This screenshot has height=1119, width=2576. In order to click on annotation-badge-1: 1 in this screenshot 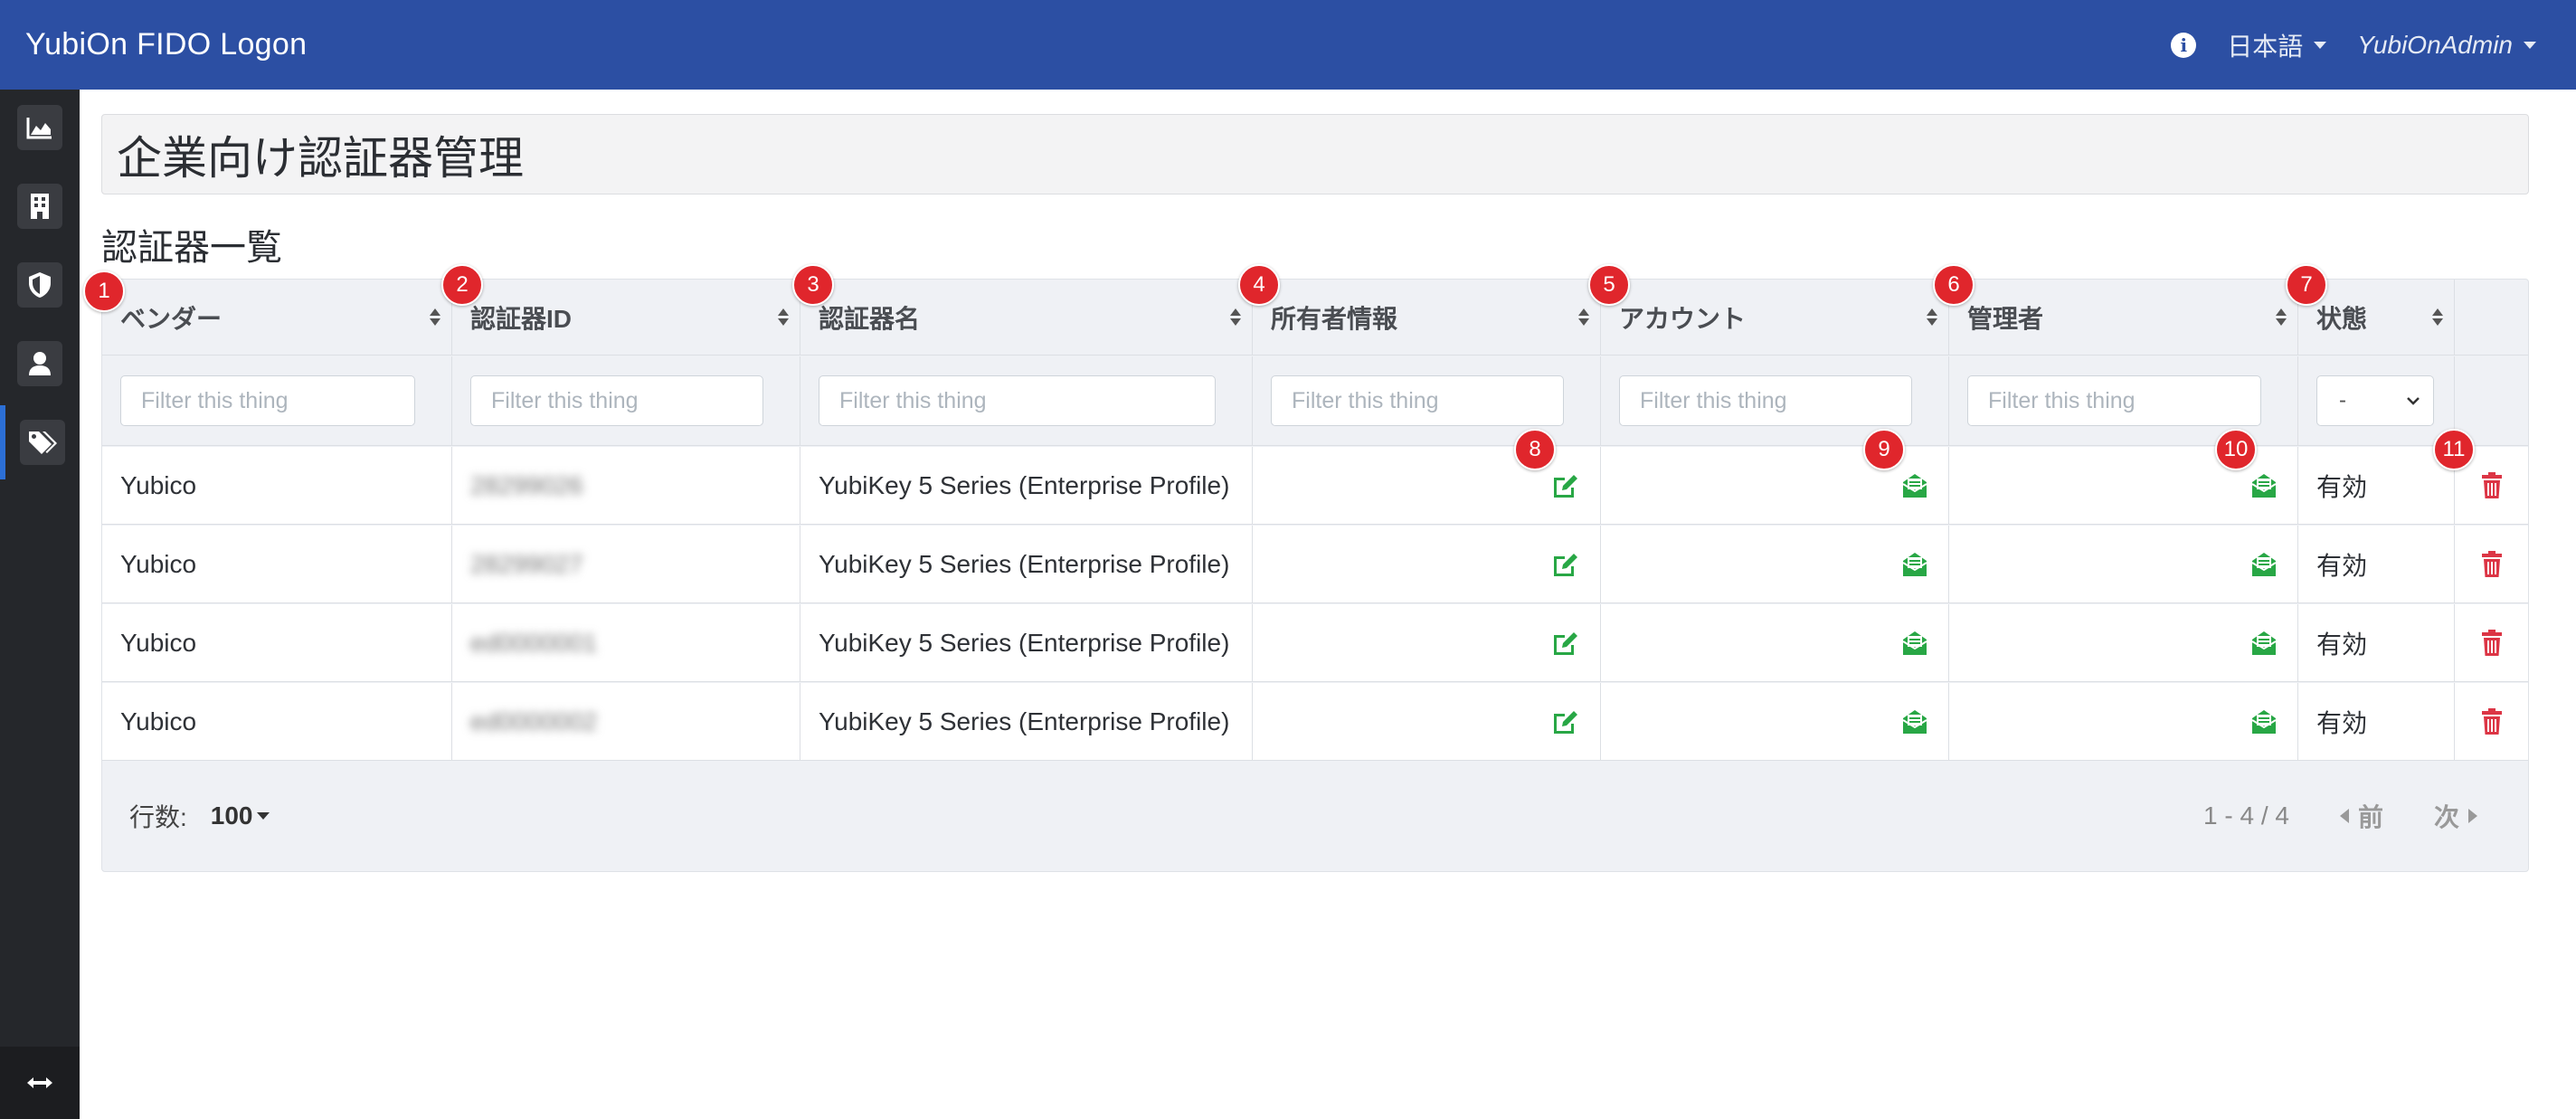, I will do `click(104, 291)`.